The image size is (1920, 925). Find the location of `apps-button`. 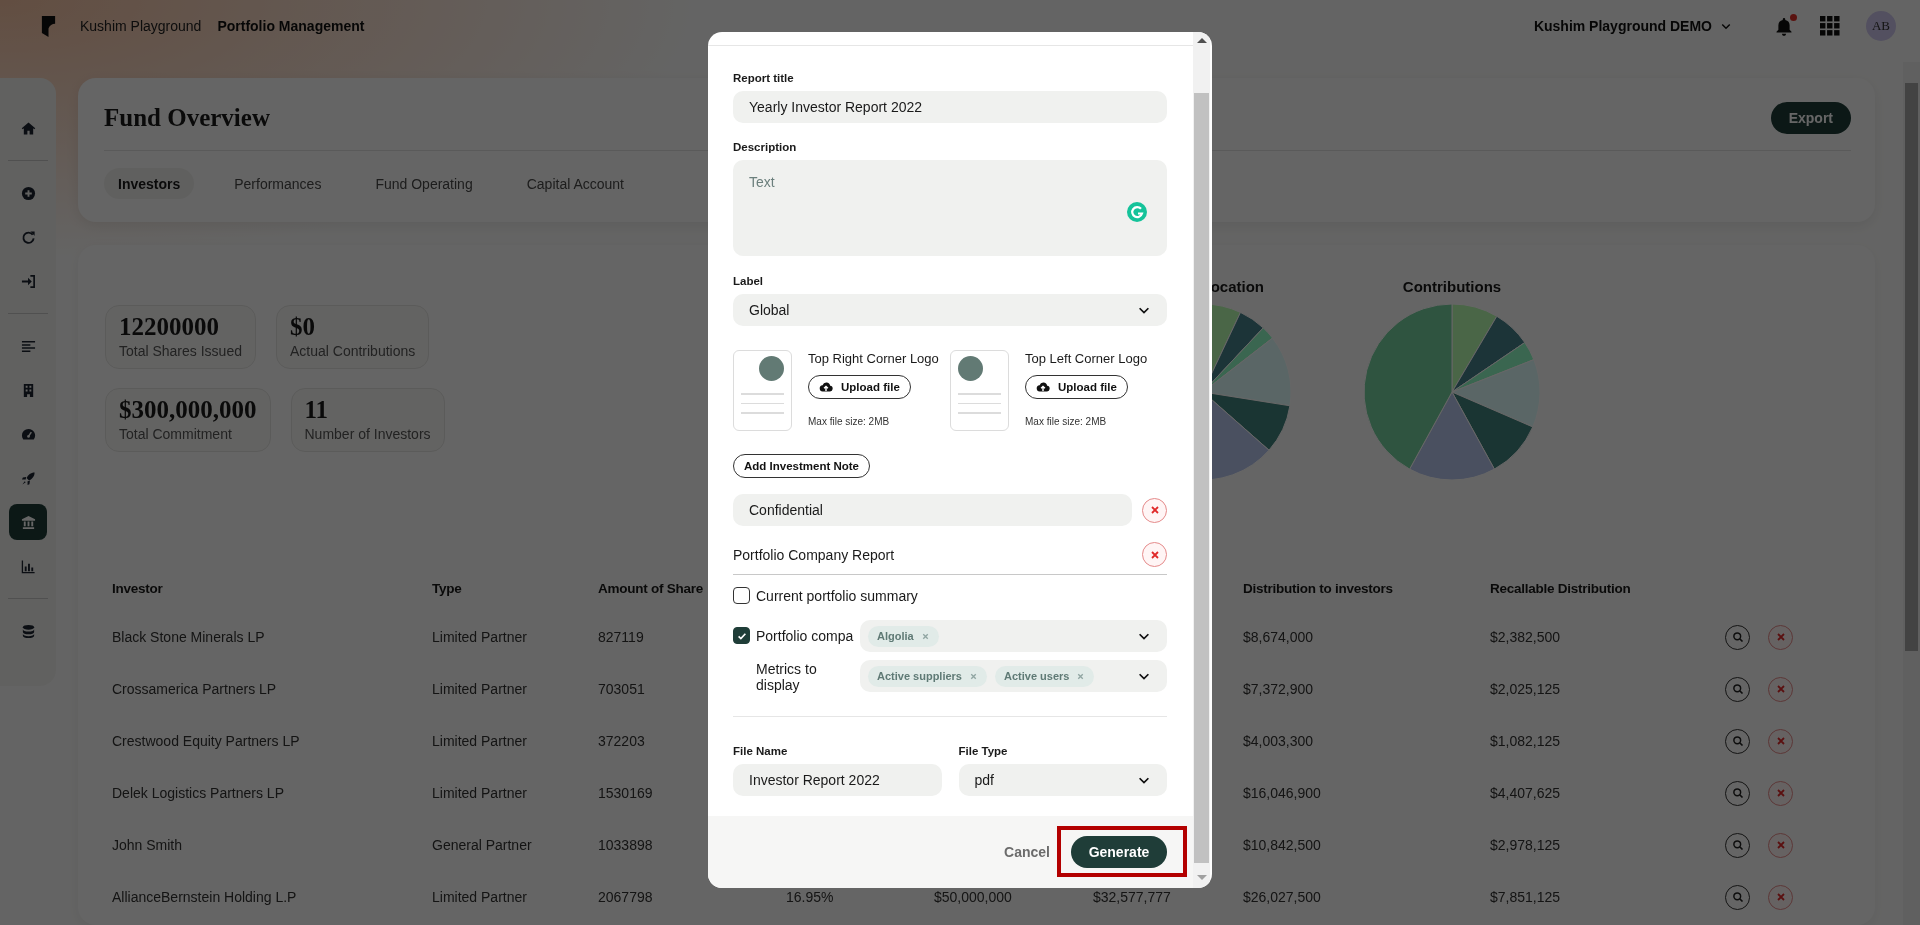

apps-button is located at coordinates (1830, 26).